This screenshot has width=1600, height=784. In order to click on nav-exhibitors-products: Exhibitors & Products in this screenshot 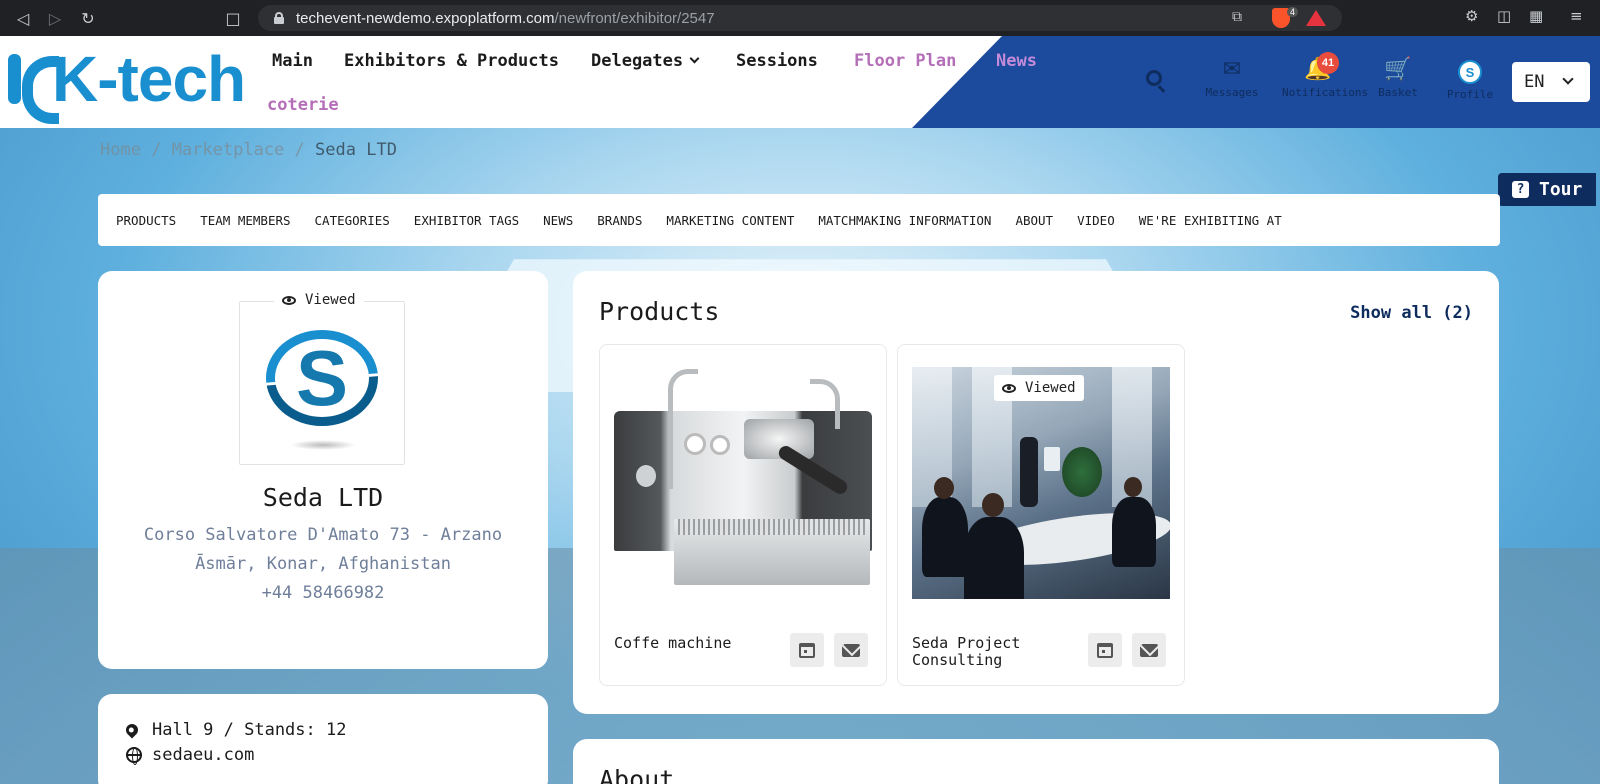, I will do `click(451, 61)`.